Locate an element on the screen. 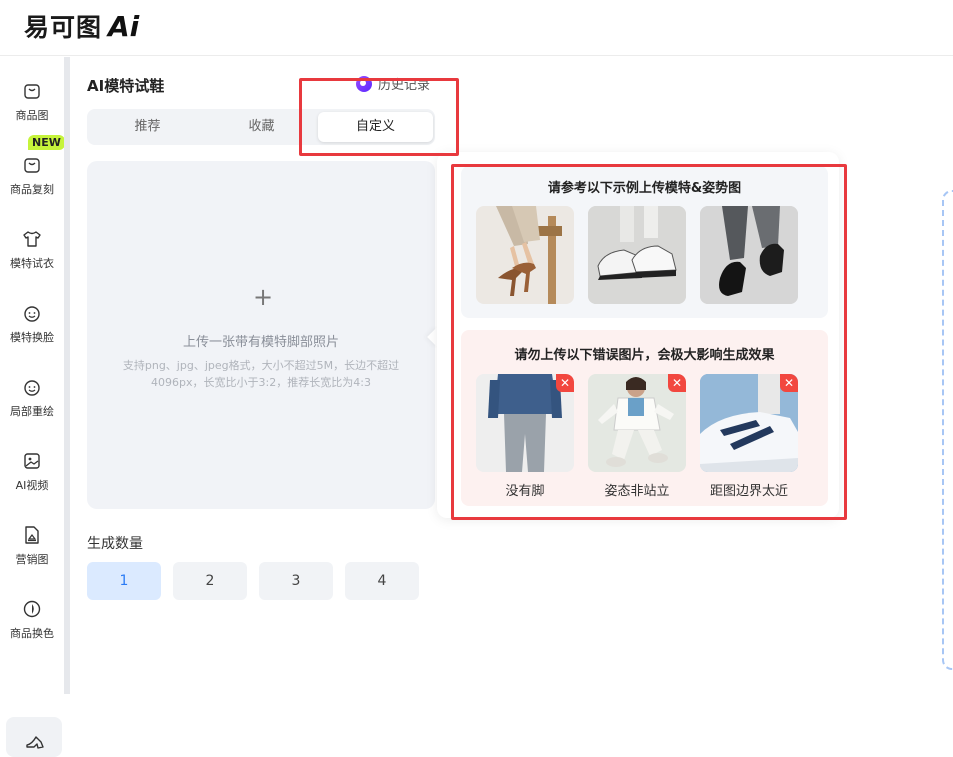 This screenshot has width=953, height=757. high-heel-icon is located at coordinates (35, 742).